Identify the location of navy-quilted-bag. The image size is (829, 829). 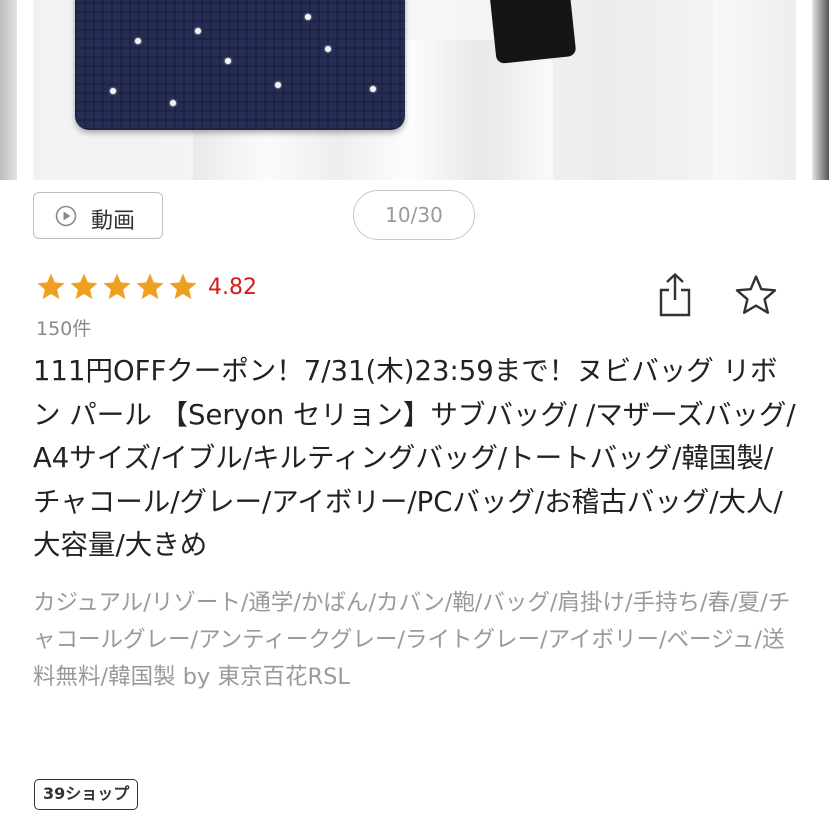
(240, 65).